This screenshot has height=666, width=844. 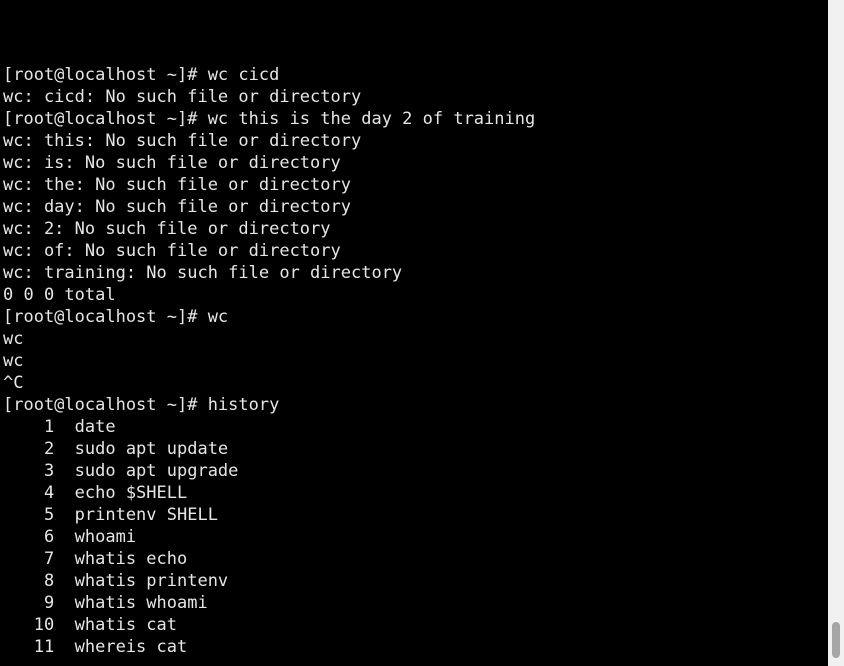 I want to click on terminal-line: [root@localhost ~]# wc cicd, so click(x=141, y=75).